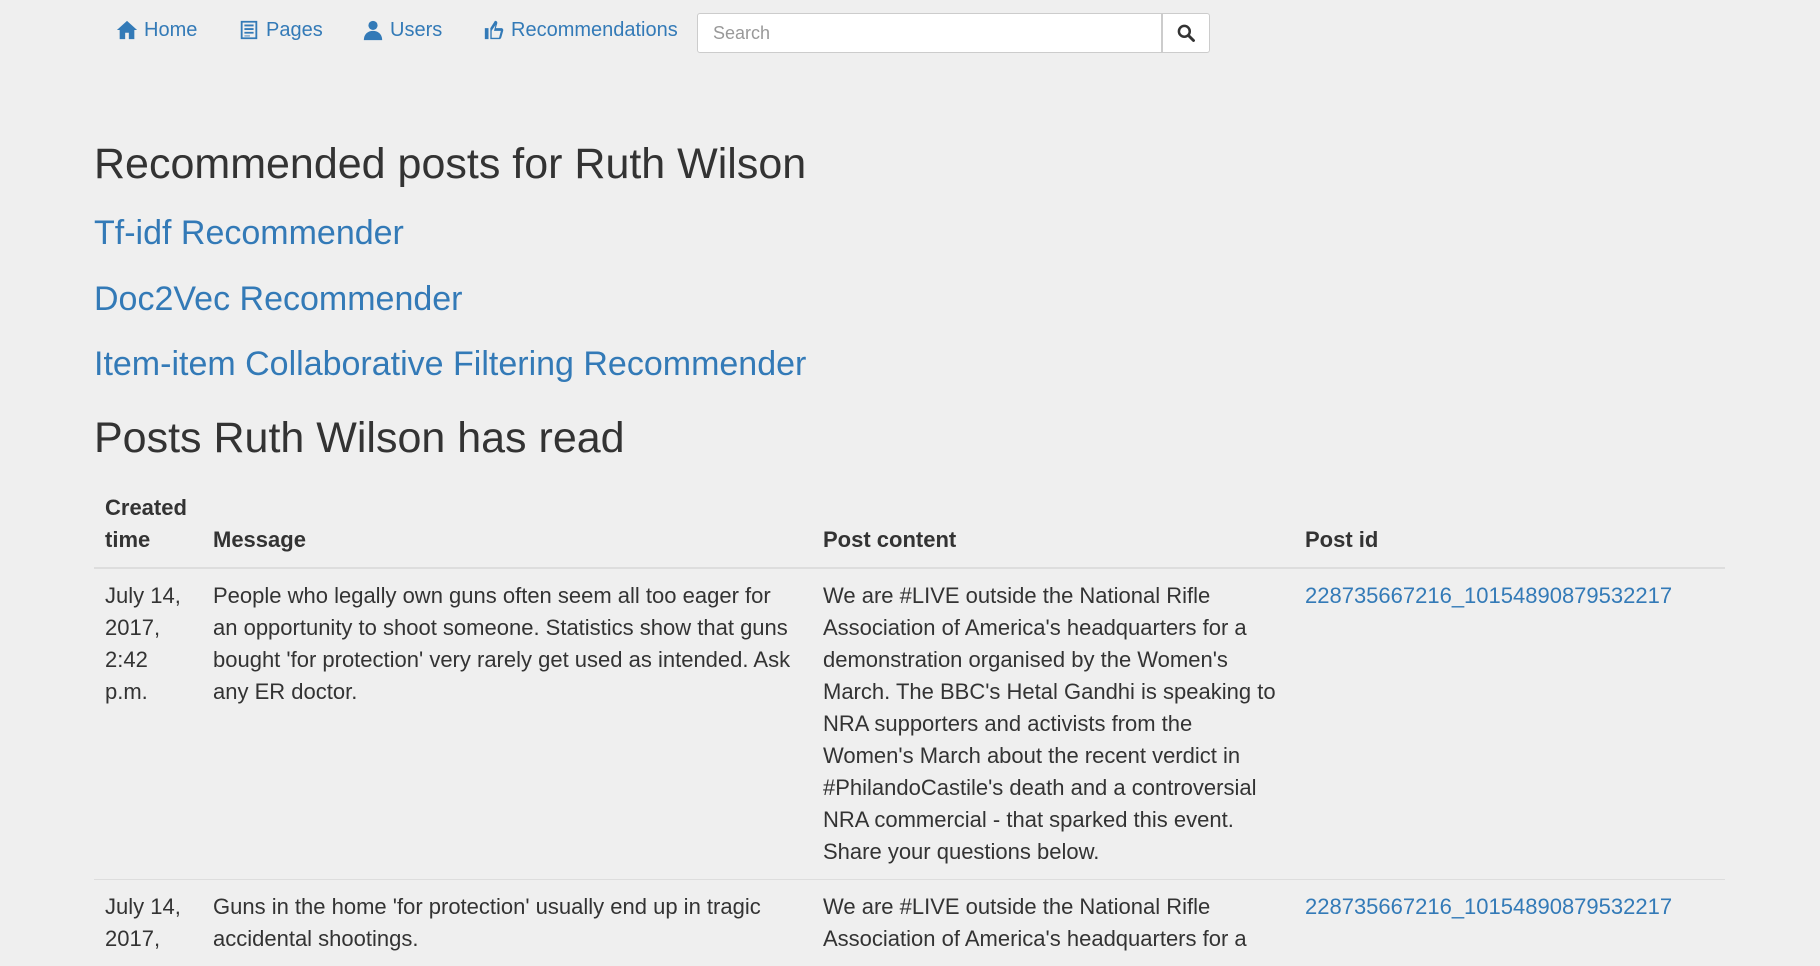 This screenshot has width=1820, height=966. What do you see at coordinates (148, 923) in the screenshot?
I see `created-time-cell: July 14, 2017,` at bounding box center [148, 923].